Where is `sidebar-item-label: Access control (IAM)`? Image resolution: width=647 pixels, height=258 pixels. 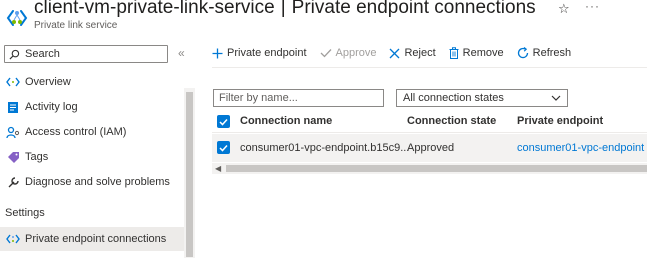 sidebar-item-label: Access control (IAM) is located at coordinates (76, 132).